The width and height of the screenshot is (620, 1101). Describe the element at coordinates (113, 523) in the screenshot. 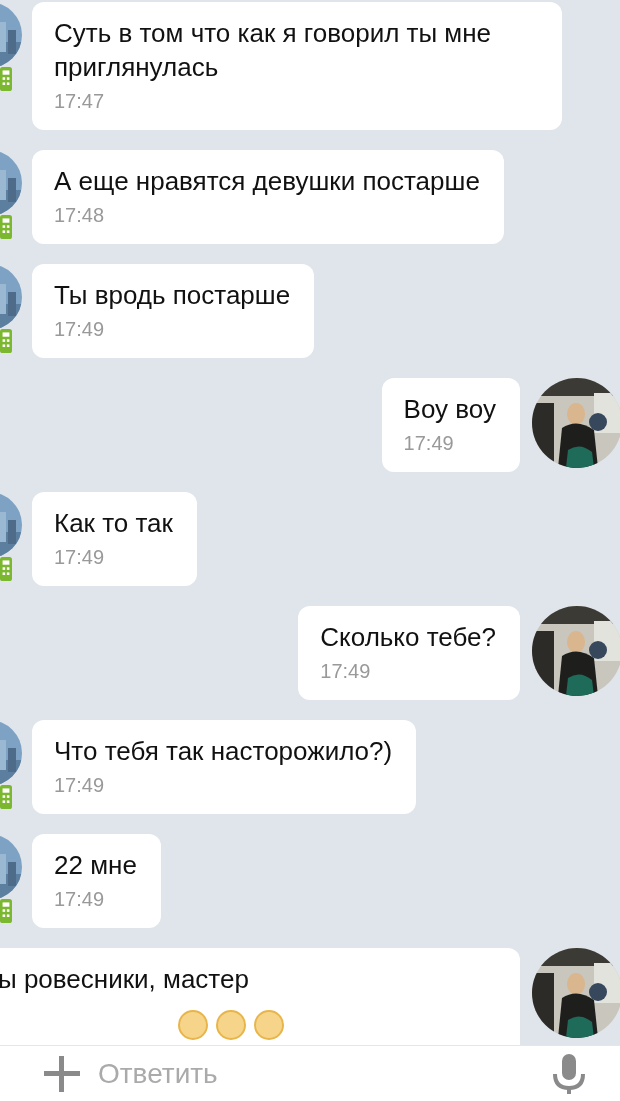

I see `message-text: Как то так` at that location.